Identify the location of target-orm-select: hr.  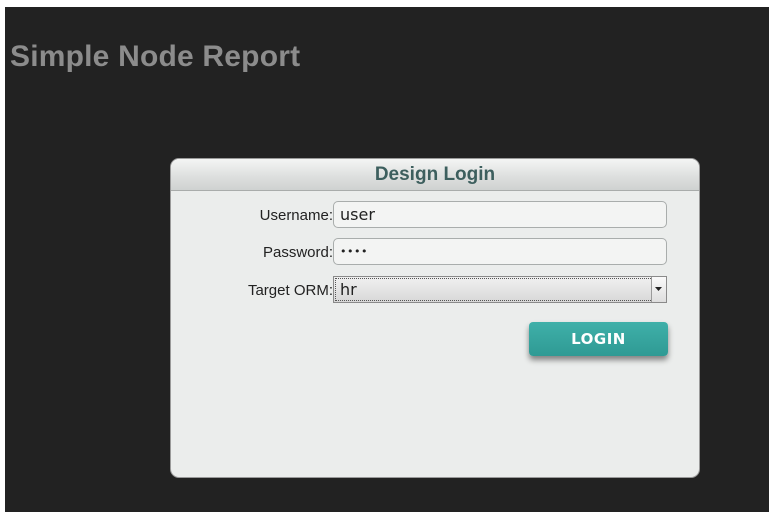
(500, 289).